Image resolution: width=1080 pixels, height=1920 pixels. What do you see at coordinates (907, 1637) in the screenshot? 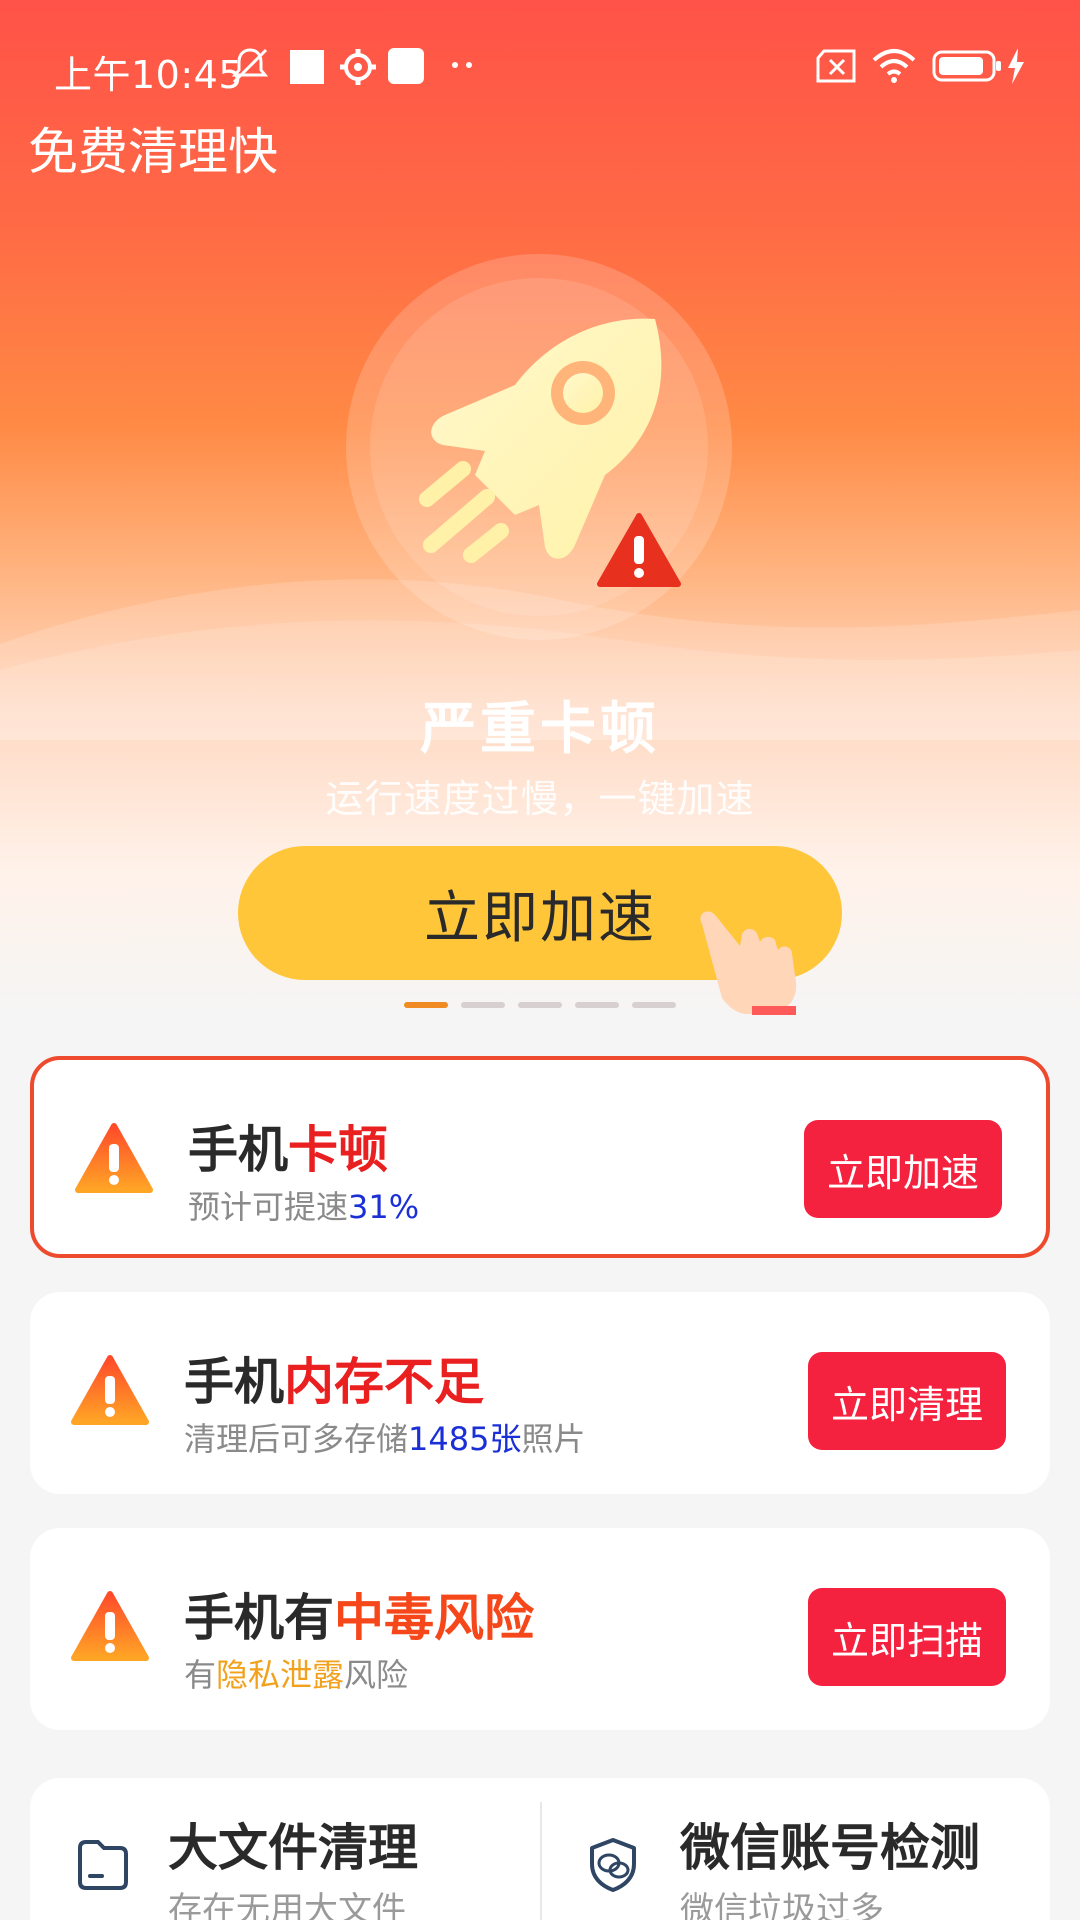
I see `scan-action-button: 立即扫描` at bounding box center [907, 1637].